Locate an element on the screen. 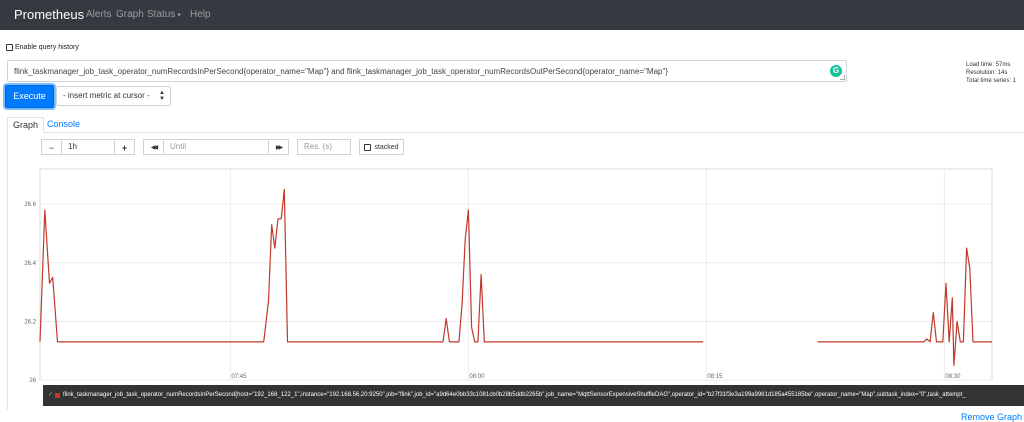  x-tick-label: 08:00 is located at coordinates (477, 377).